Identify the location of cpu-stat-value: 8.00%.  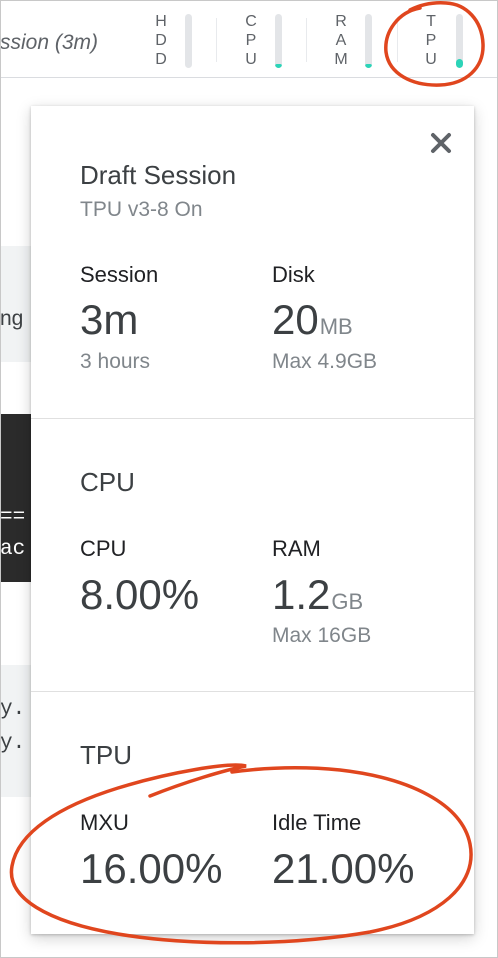
(140, 594).